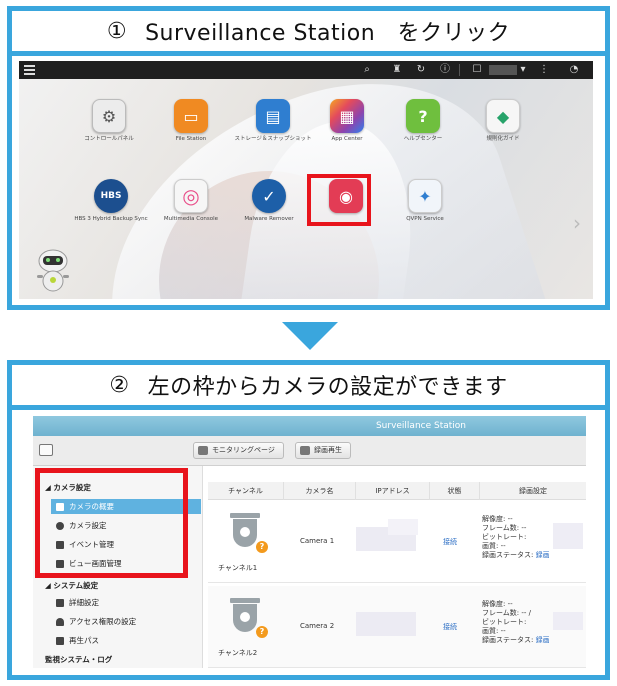 This screenshot has height=686, width=617. I want to click on chevron-down-icon: ▾, so click(523, 70).